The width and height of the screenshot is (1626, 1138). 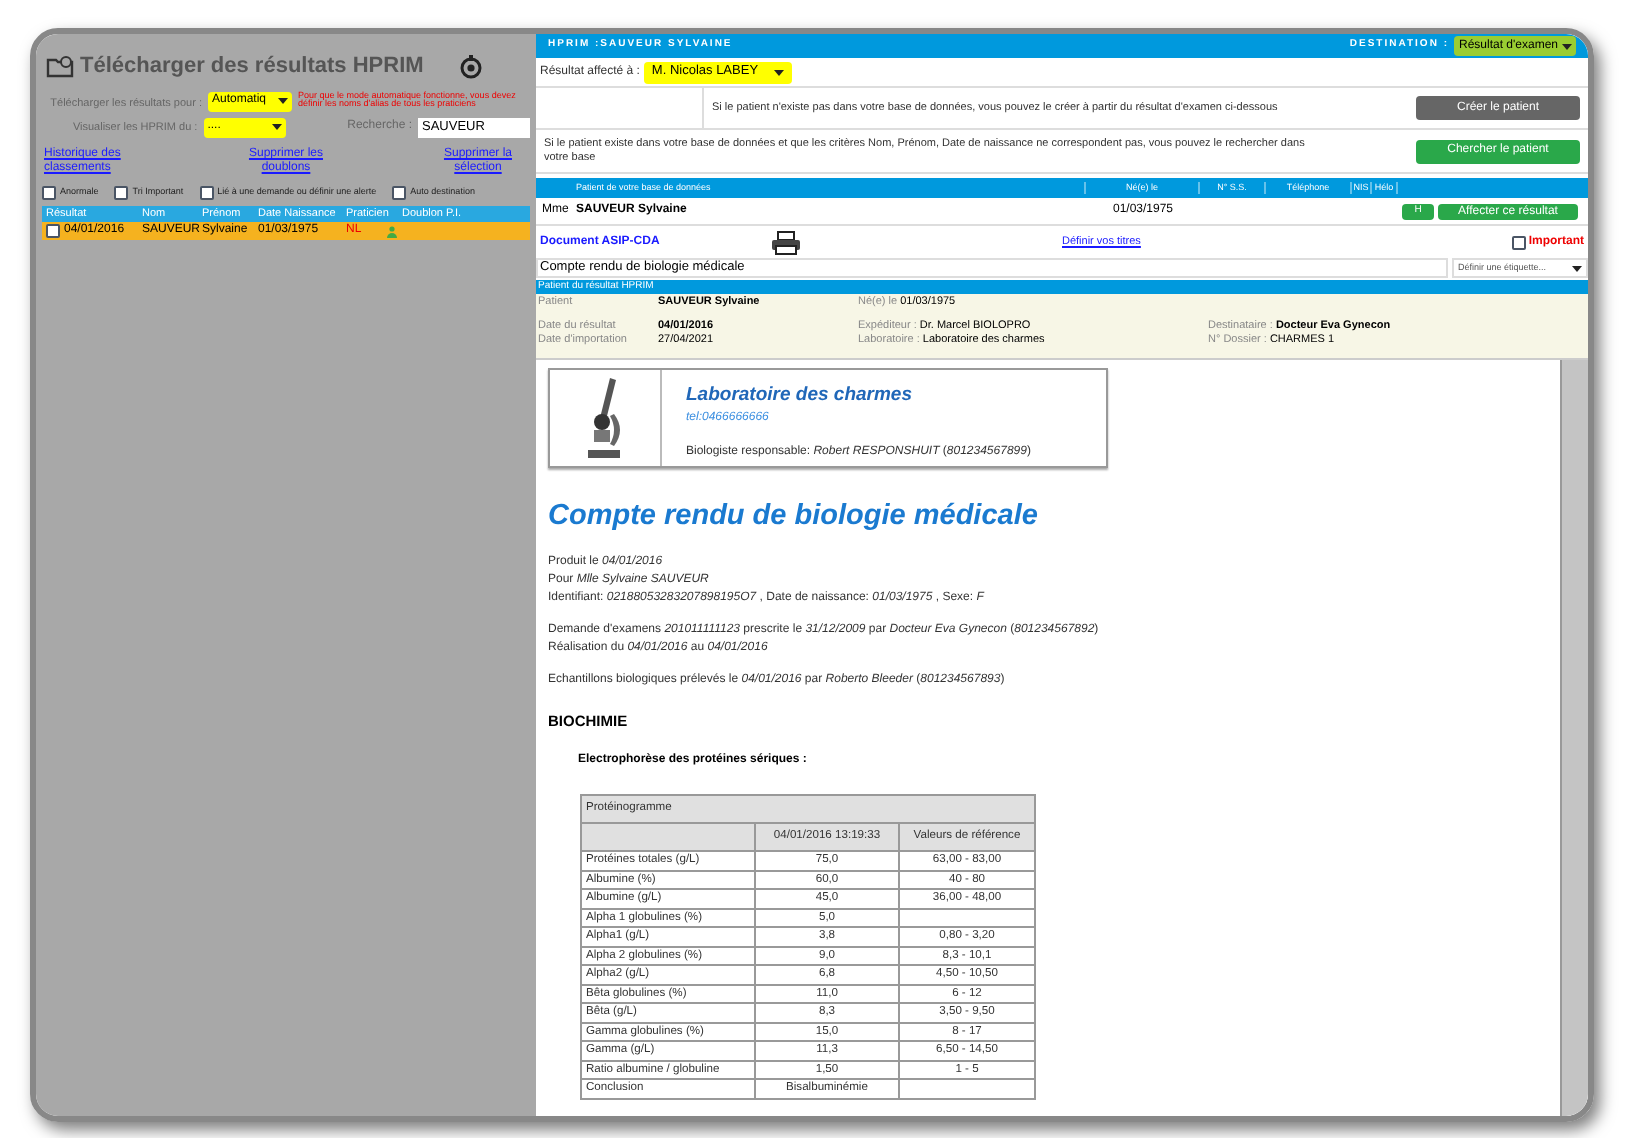 I want to click on scrollbar, so click(x=1574, y=738).